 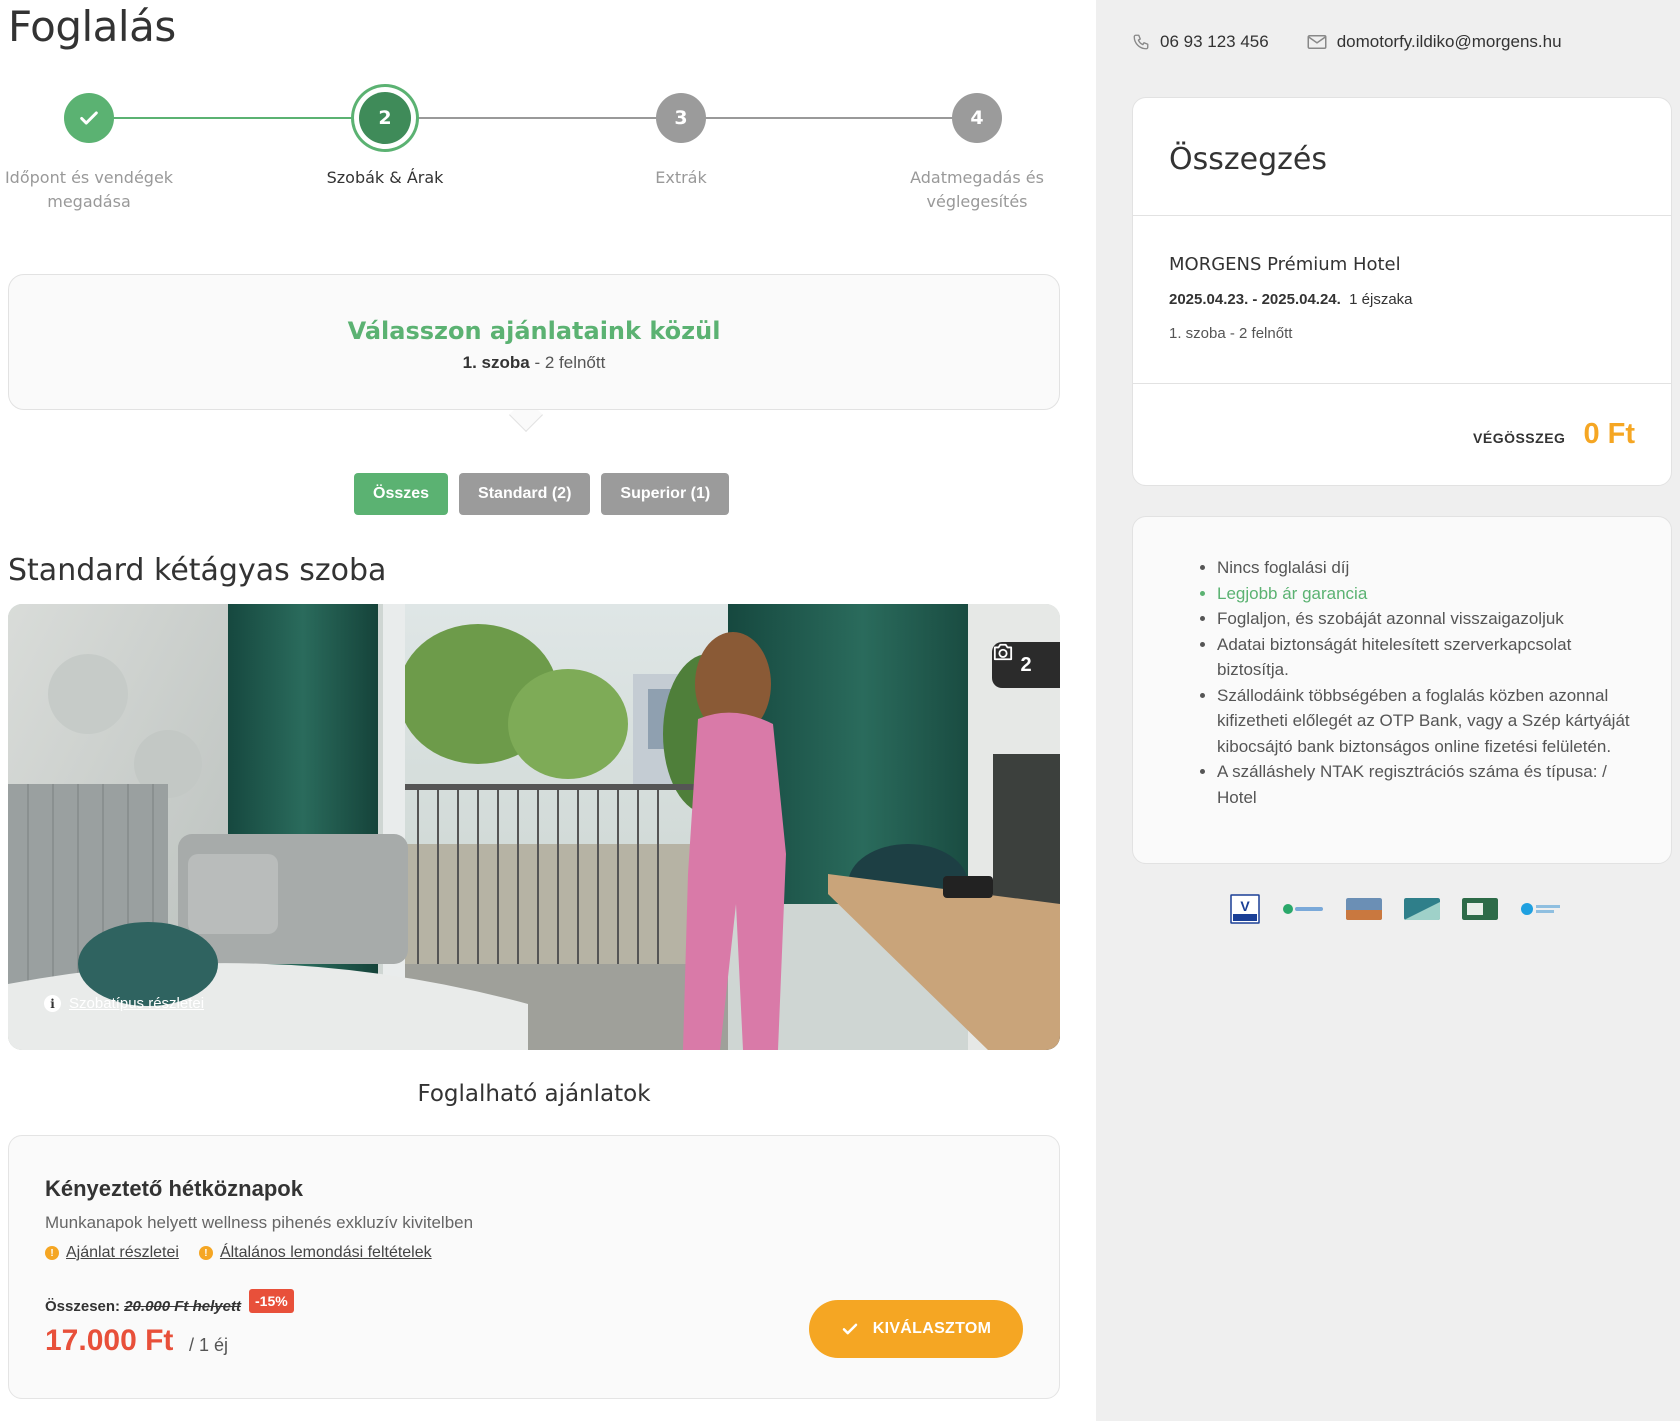 What do you see at coordinates (496, 362) in the screenshot?
I see `room-number: 1. szoba` at bounding box center [496, 362].